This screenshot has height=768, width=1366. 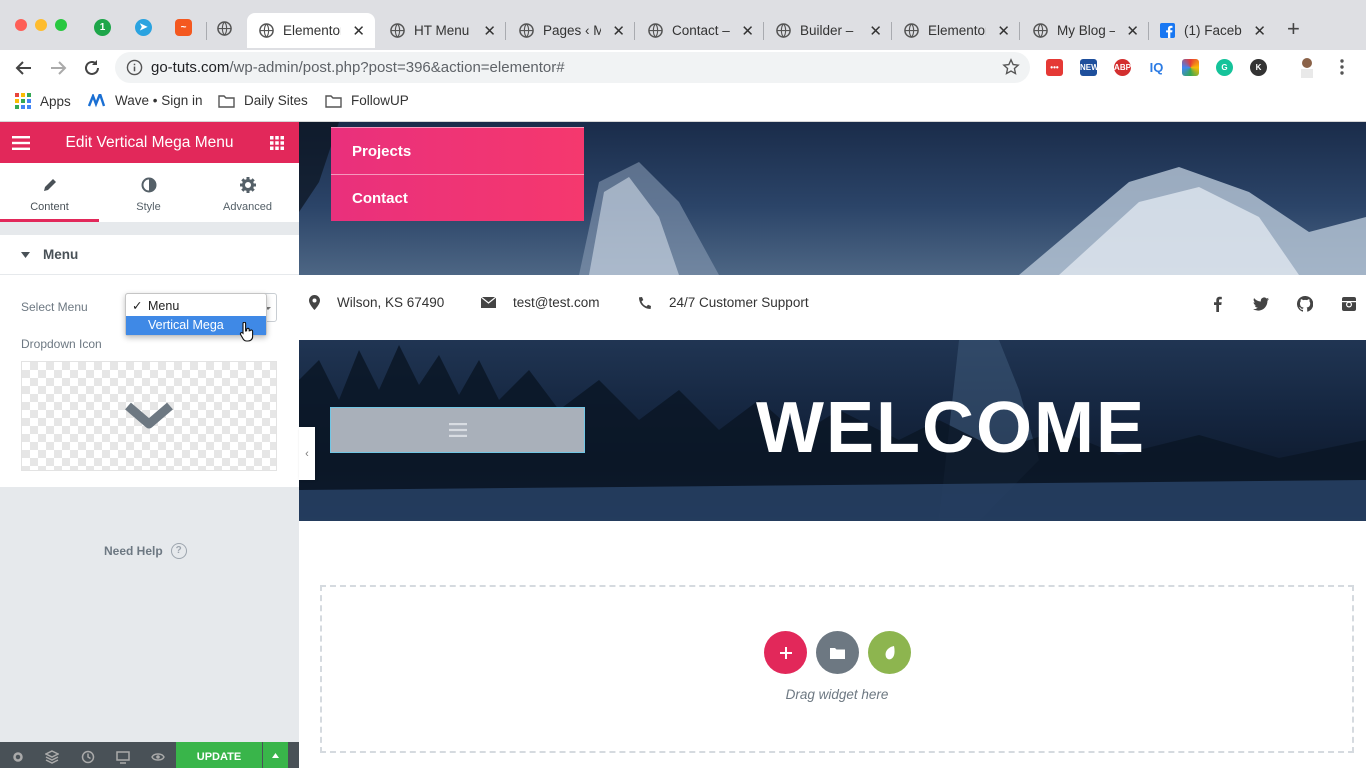 I want to click on new-tab-button: +, so click(x=1293, y=29).